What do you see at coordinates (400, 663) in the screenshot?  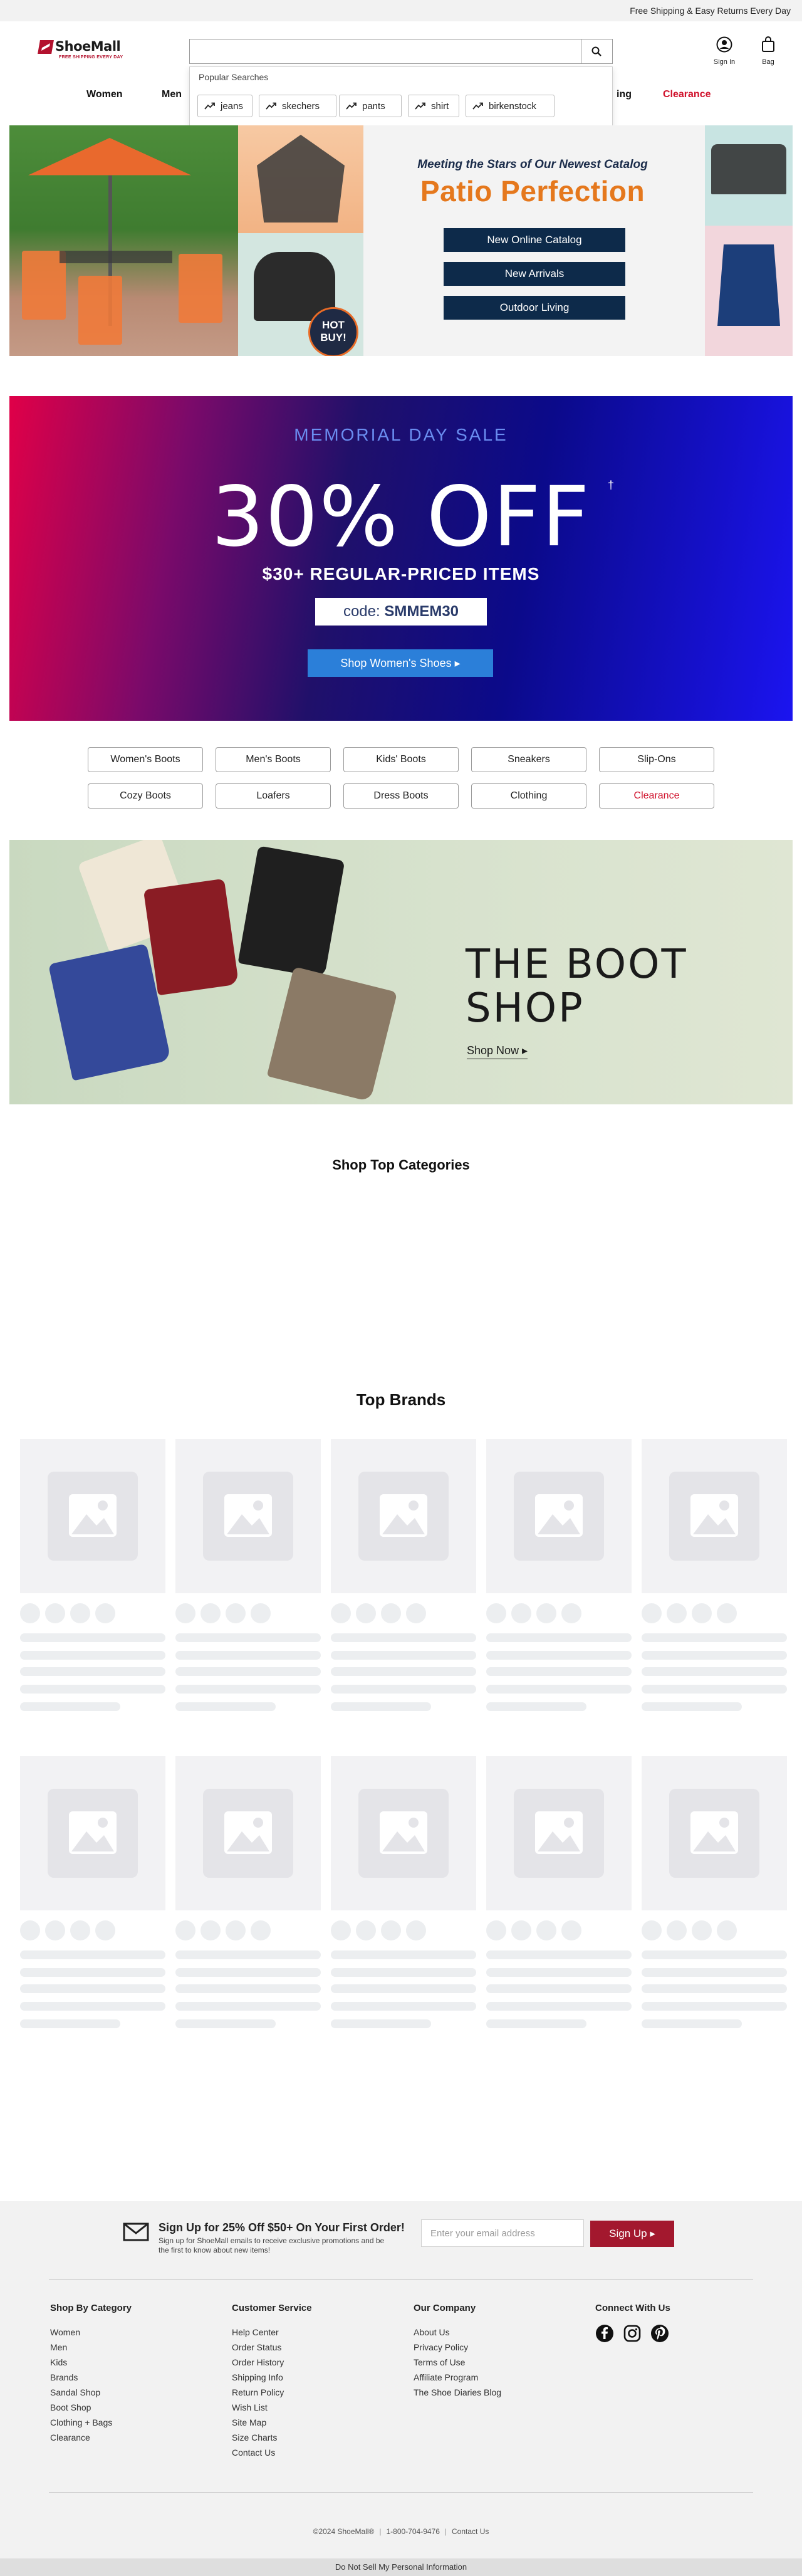 I see `shop-womens-shoes-button: Shop Women's Shoes ▸` at bounding box center [400, 663].